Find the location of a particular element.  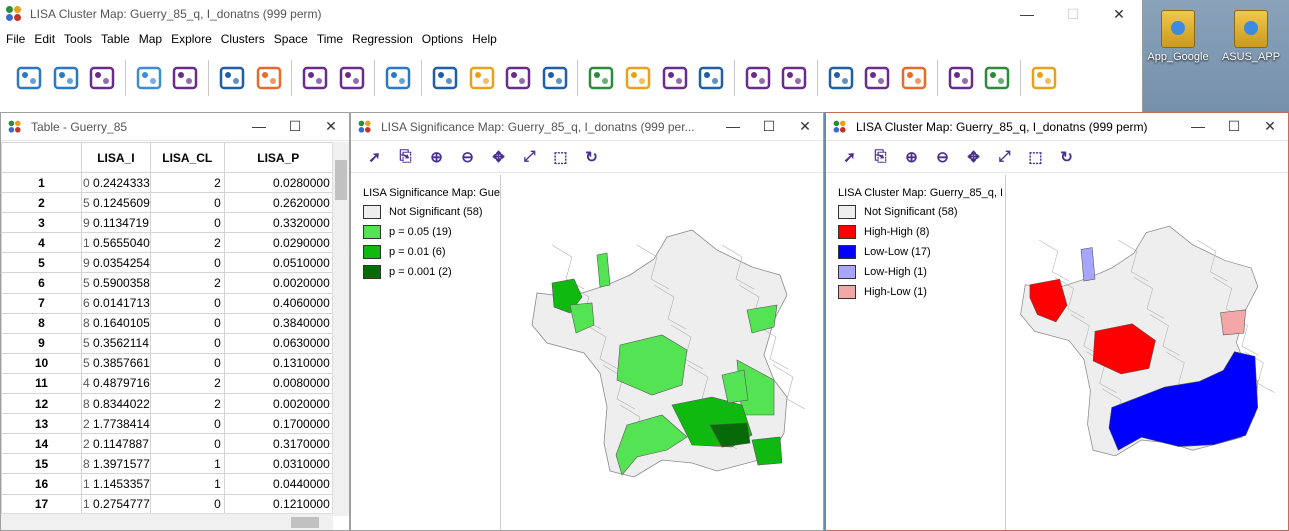

histogram-icon is located at coordinates (445, 78).